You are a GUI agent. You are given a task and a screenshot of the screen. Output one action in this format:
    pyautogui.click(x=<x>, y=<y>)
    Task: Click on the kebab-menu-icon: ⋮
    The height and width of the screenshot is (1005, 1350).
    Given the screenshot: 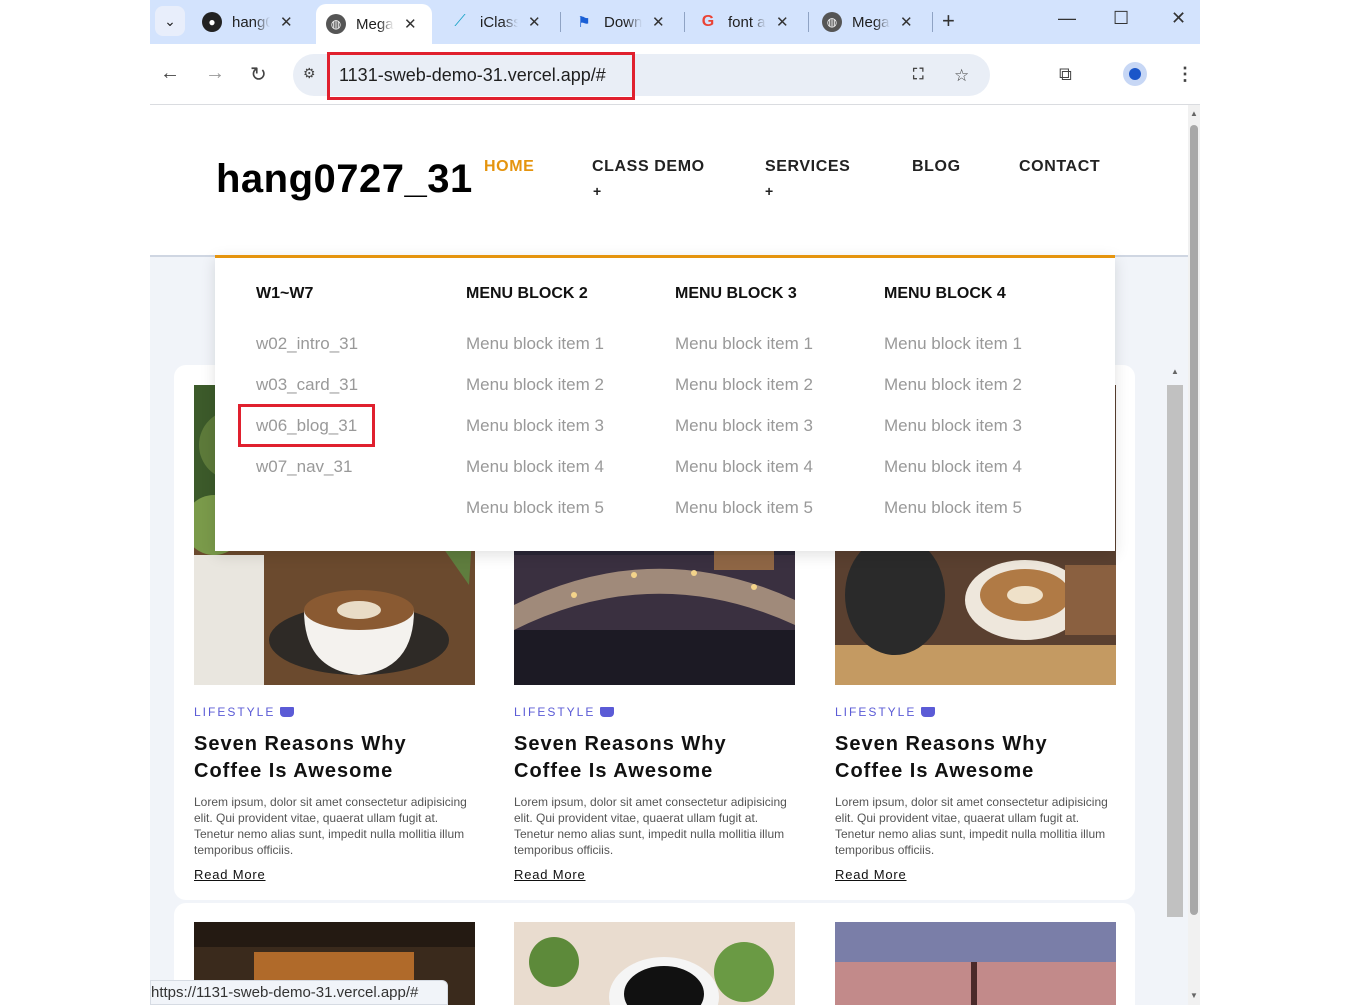 What is the action you would take?
    pyautogui.click(x=1185, y=74)
    